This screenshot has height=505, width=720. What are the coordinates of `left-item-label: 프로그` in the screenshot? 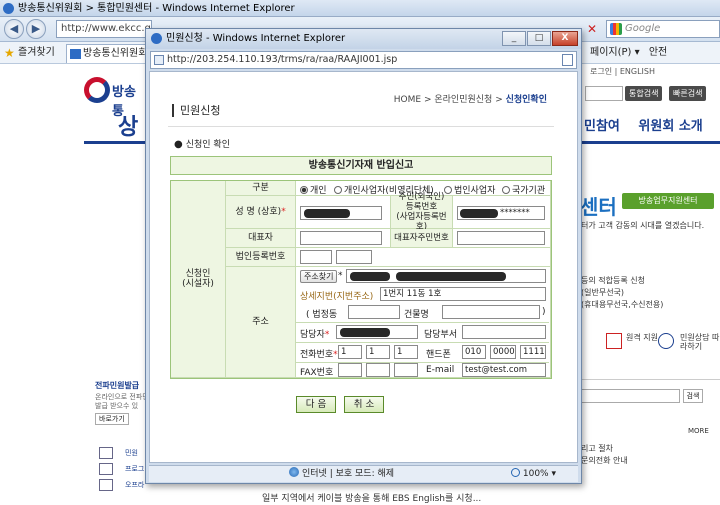 It's located at (135, 469).